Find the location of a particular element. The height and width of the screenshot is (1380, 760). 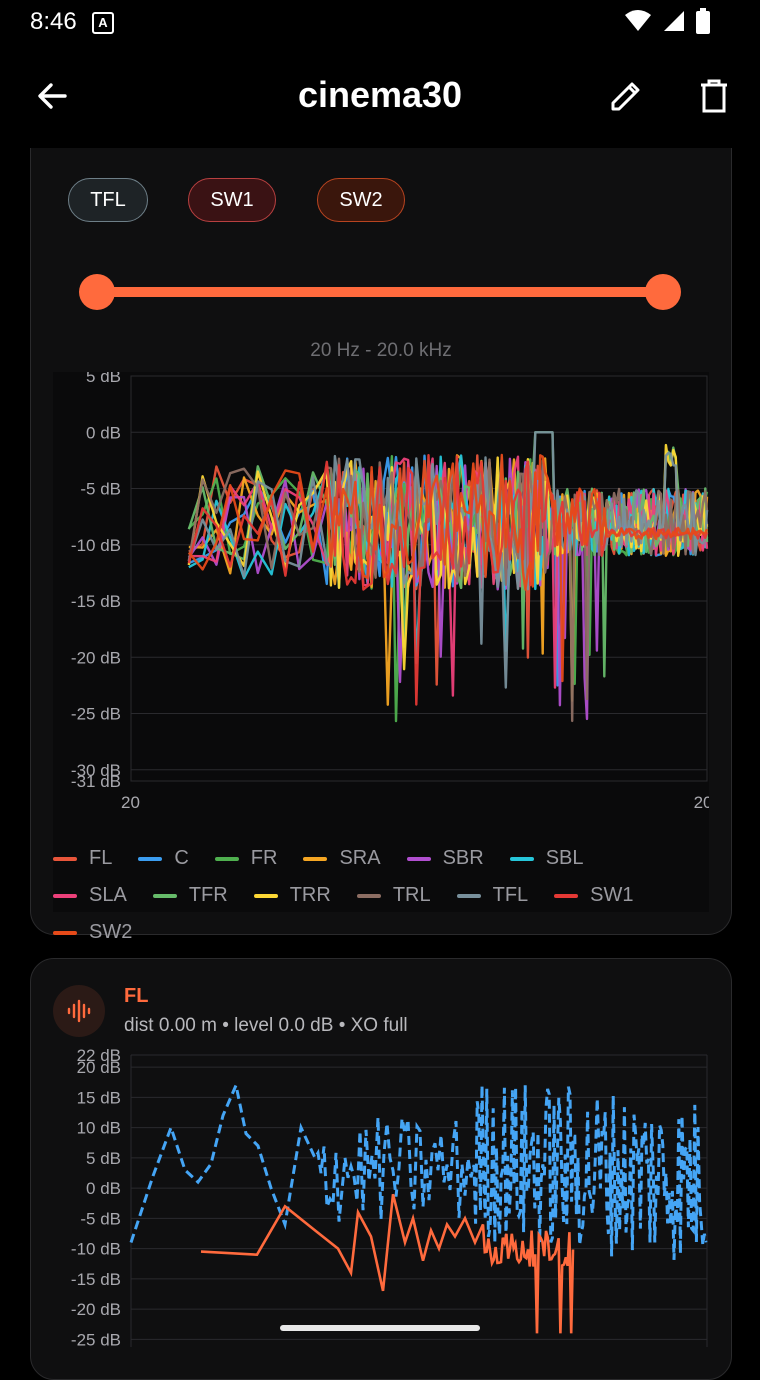

legend-item: FR is located at coordinates (246, 858).